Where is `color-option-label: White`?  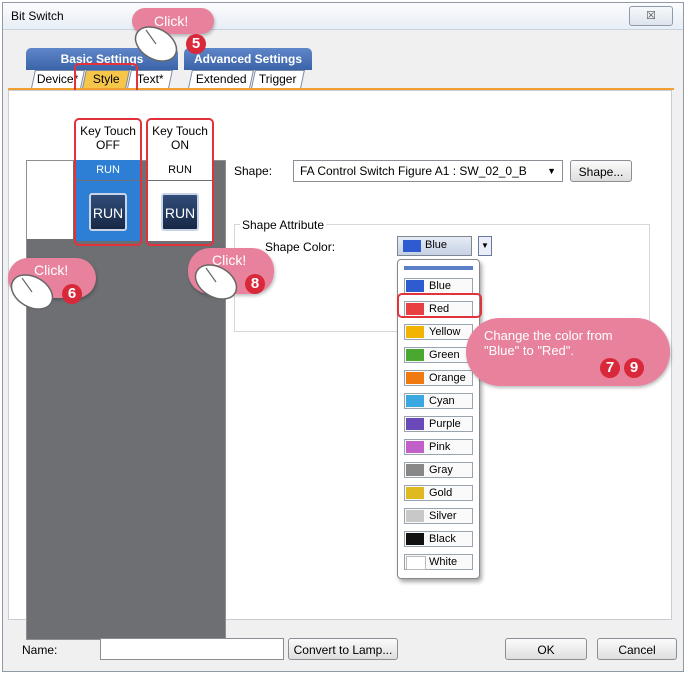
color-option-label: White is located at coordinates (443, 562).